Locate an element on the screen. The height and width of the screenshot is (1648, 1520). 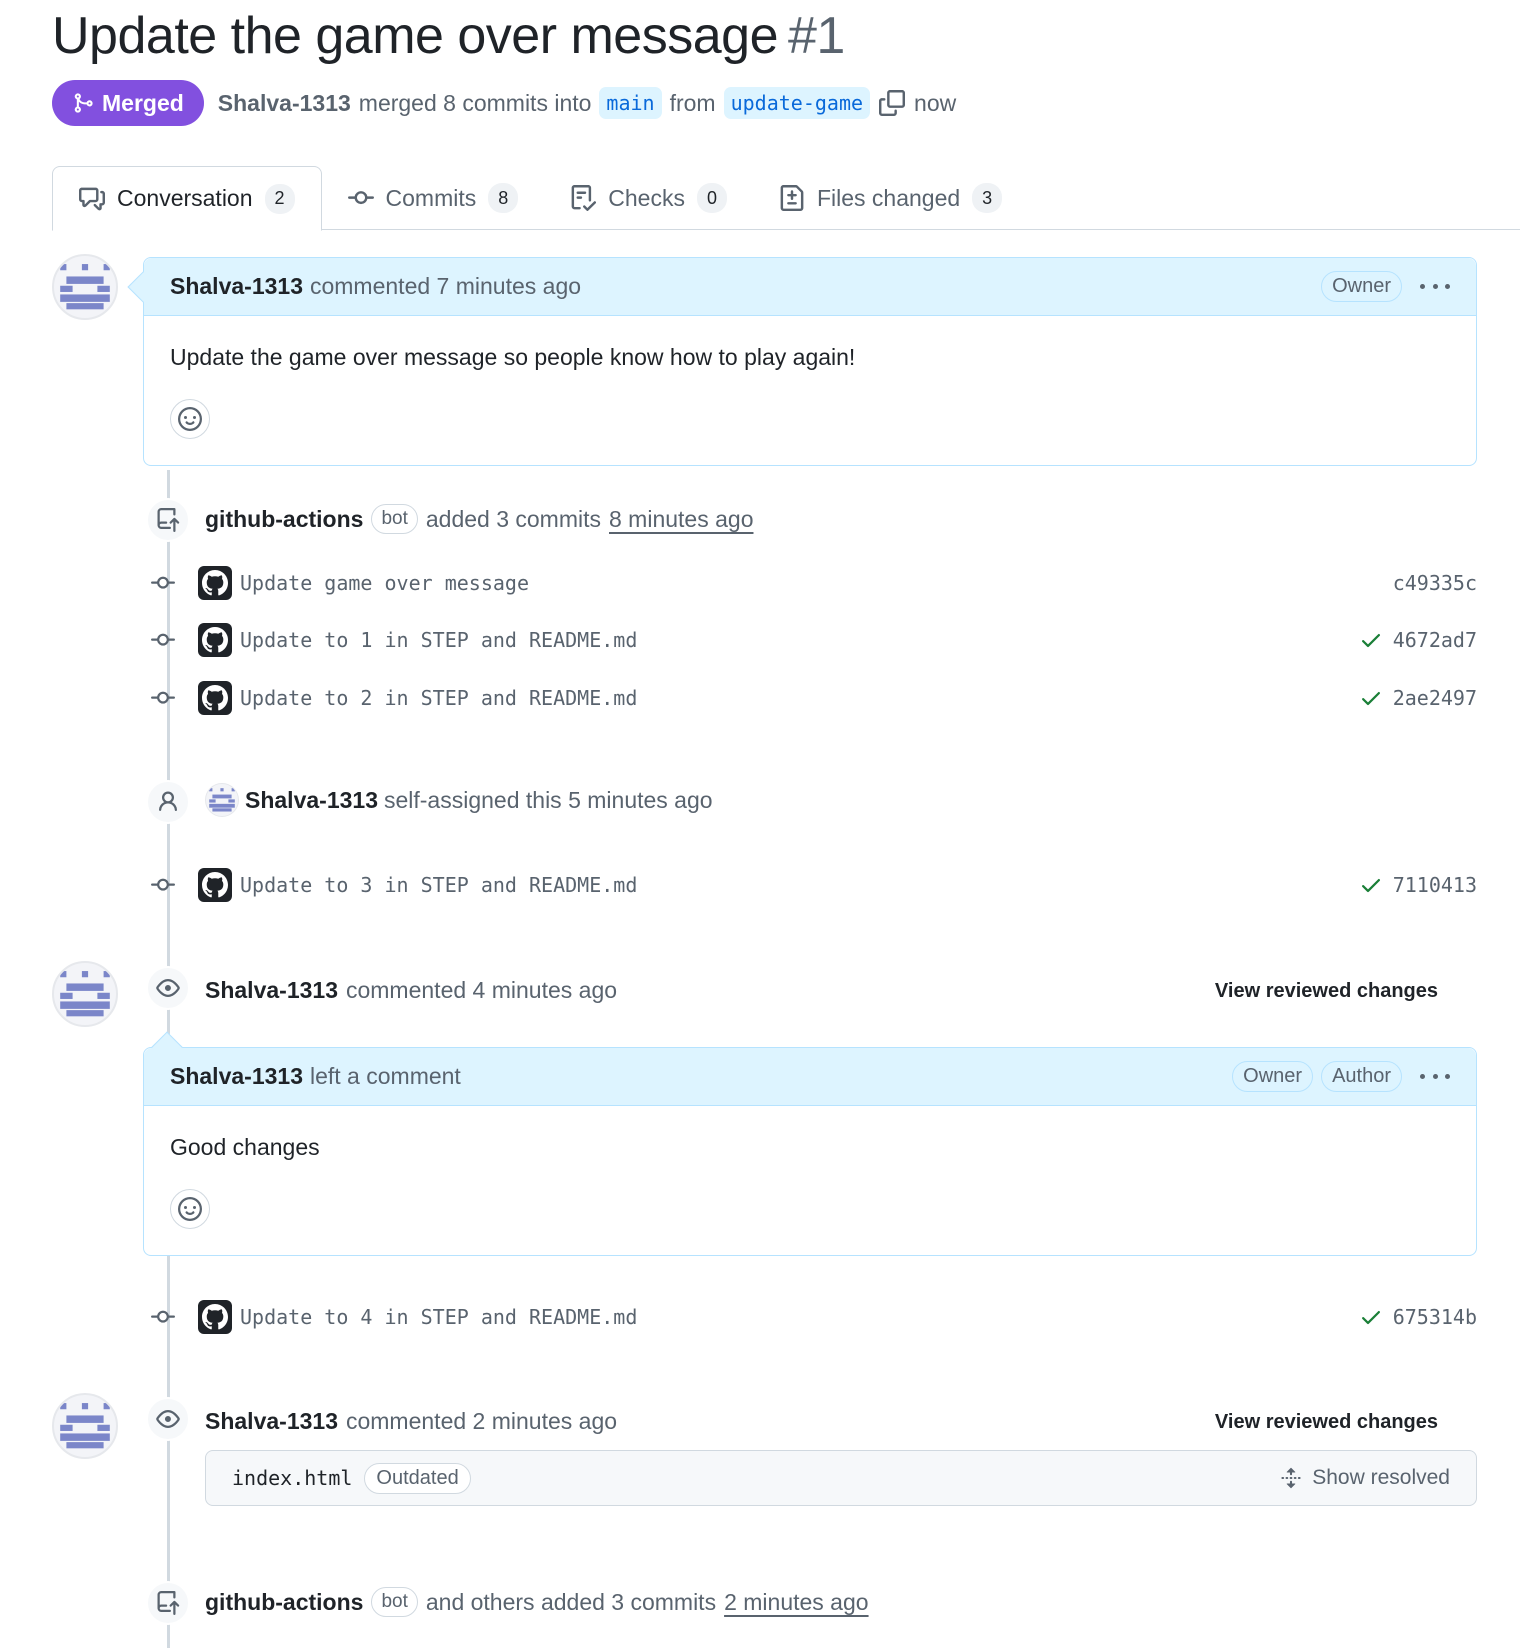
smiley-icon is located at coordinates (190, 1209).